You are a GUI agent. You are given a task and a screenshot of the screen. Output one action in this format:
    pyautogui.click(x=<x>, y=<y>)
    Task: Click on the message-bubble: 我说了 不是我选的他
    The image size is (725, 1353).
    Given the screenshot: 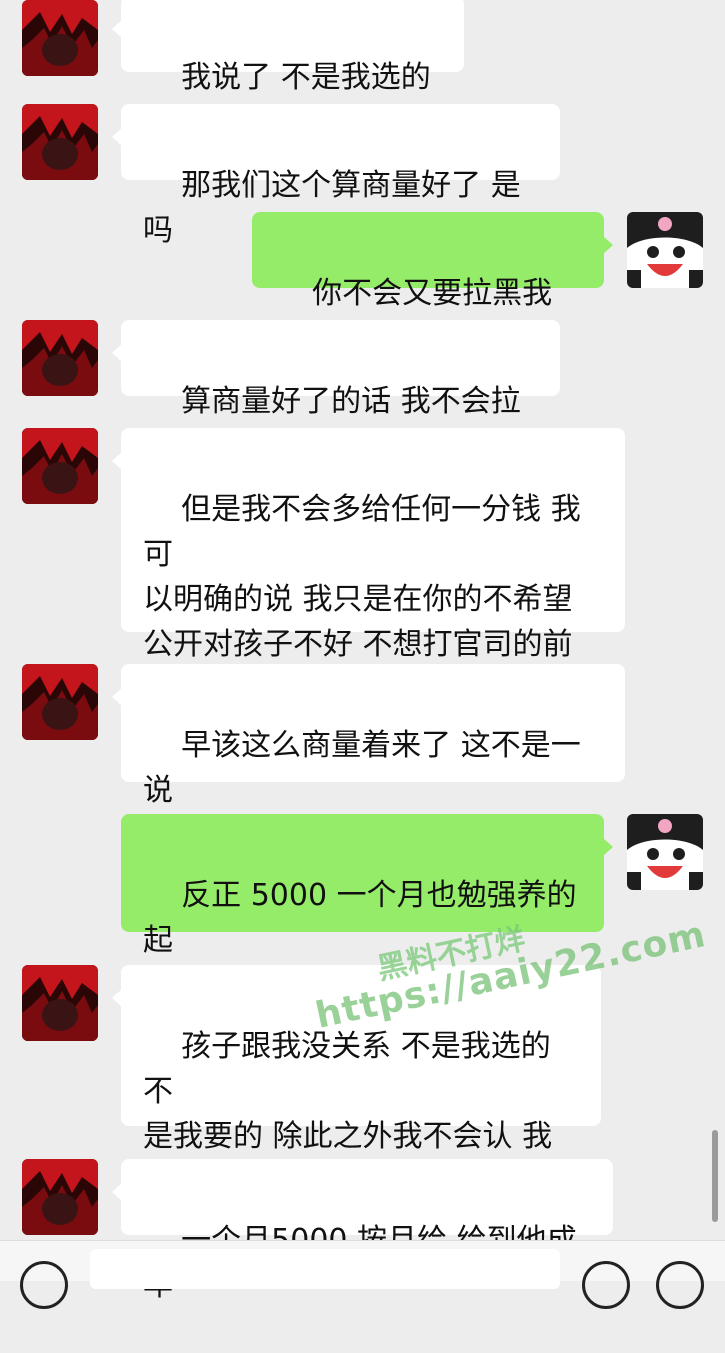 What is the action you would take?
    pyautogui.click(x=288, y=70)
    